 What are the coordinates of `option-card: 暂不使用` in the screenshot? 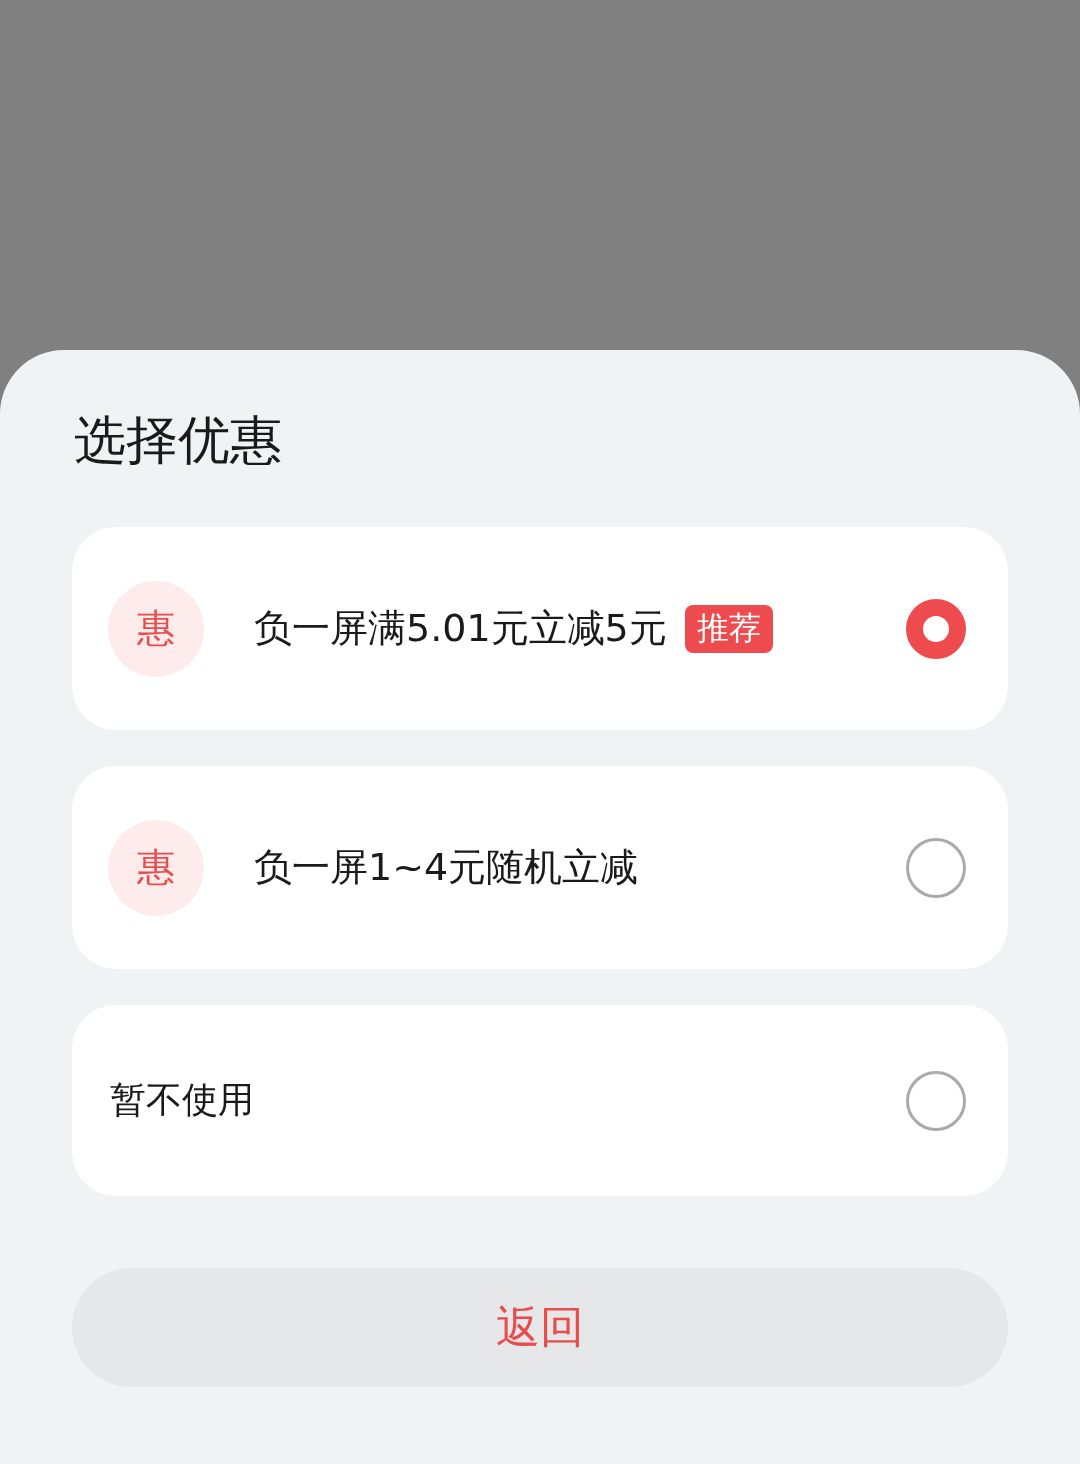 It's located at (540, 1100).